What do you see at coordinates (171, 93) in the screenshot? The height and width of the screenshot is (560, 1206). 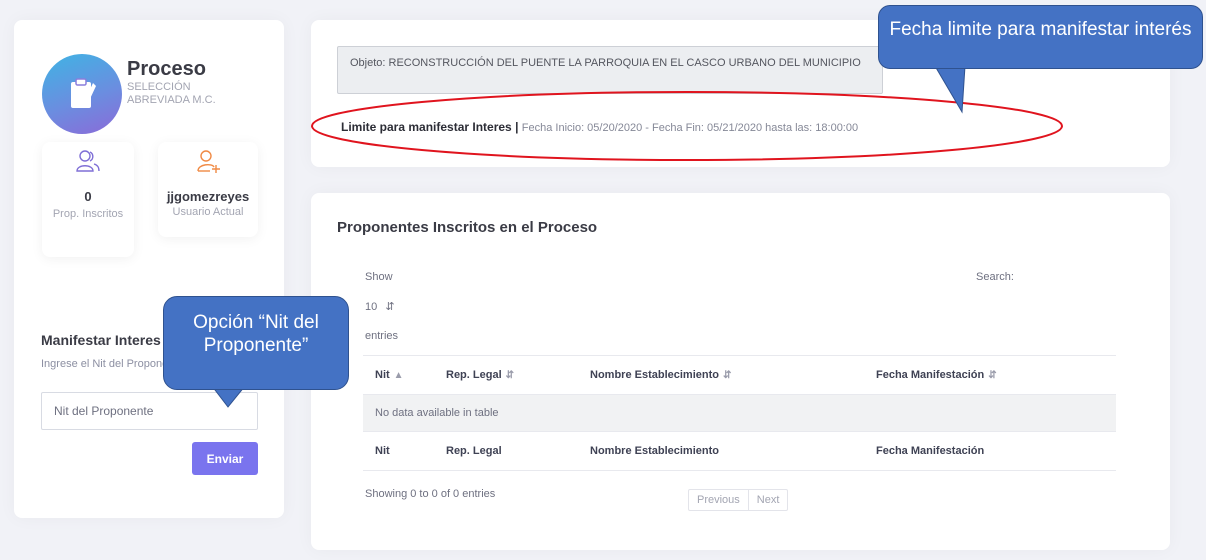 I see `process-type: SELECCIÓN ABREVIADA M.C.` at bounding box center [171, 93].